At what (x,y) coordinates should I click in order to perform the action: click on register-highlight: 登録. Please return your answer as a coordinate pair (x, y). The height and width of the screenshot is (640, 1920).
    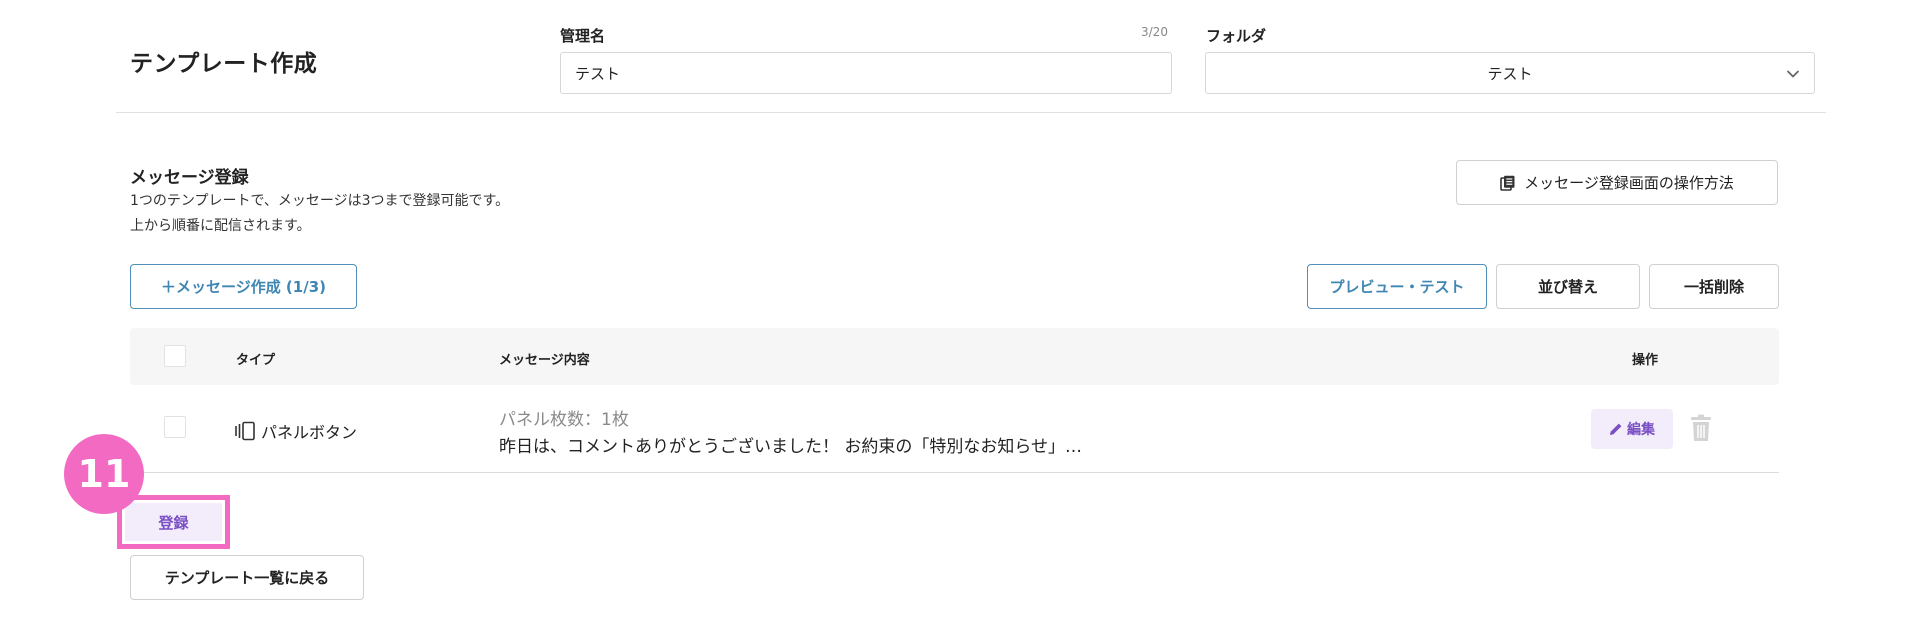
    Looking at the image, I should click on (173, 522).